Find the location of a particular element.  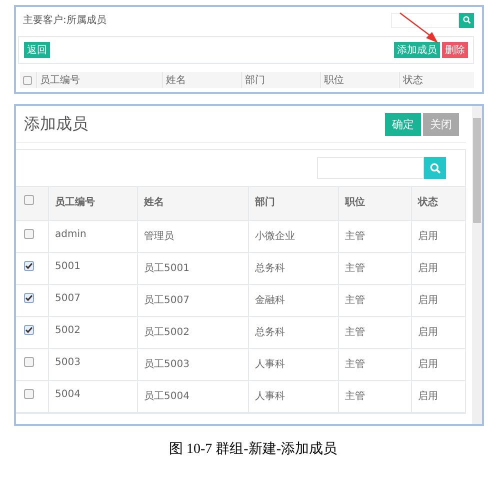

table-cell: admin is located at coordinates (70, 234).